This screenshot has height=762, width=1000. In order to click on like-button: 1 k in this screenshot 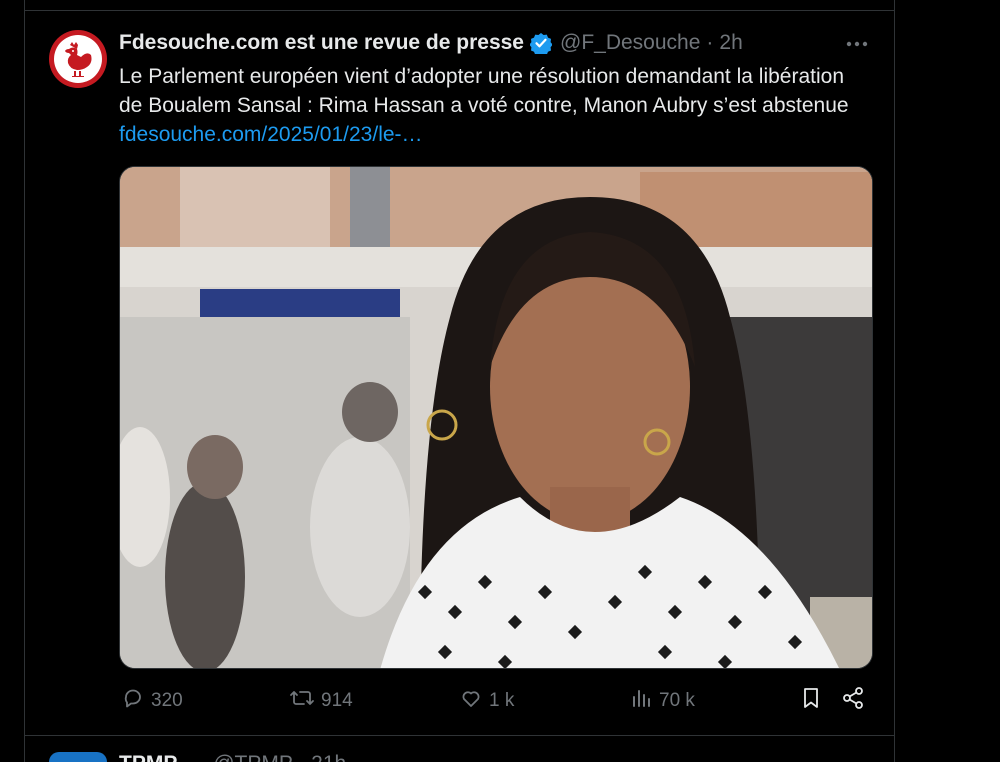, I will do `click(486, 701)`.